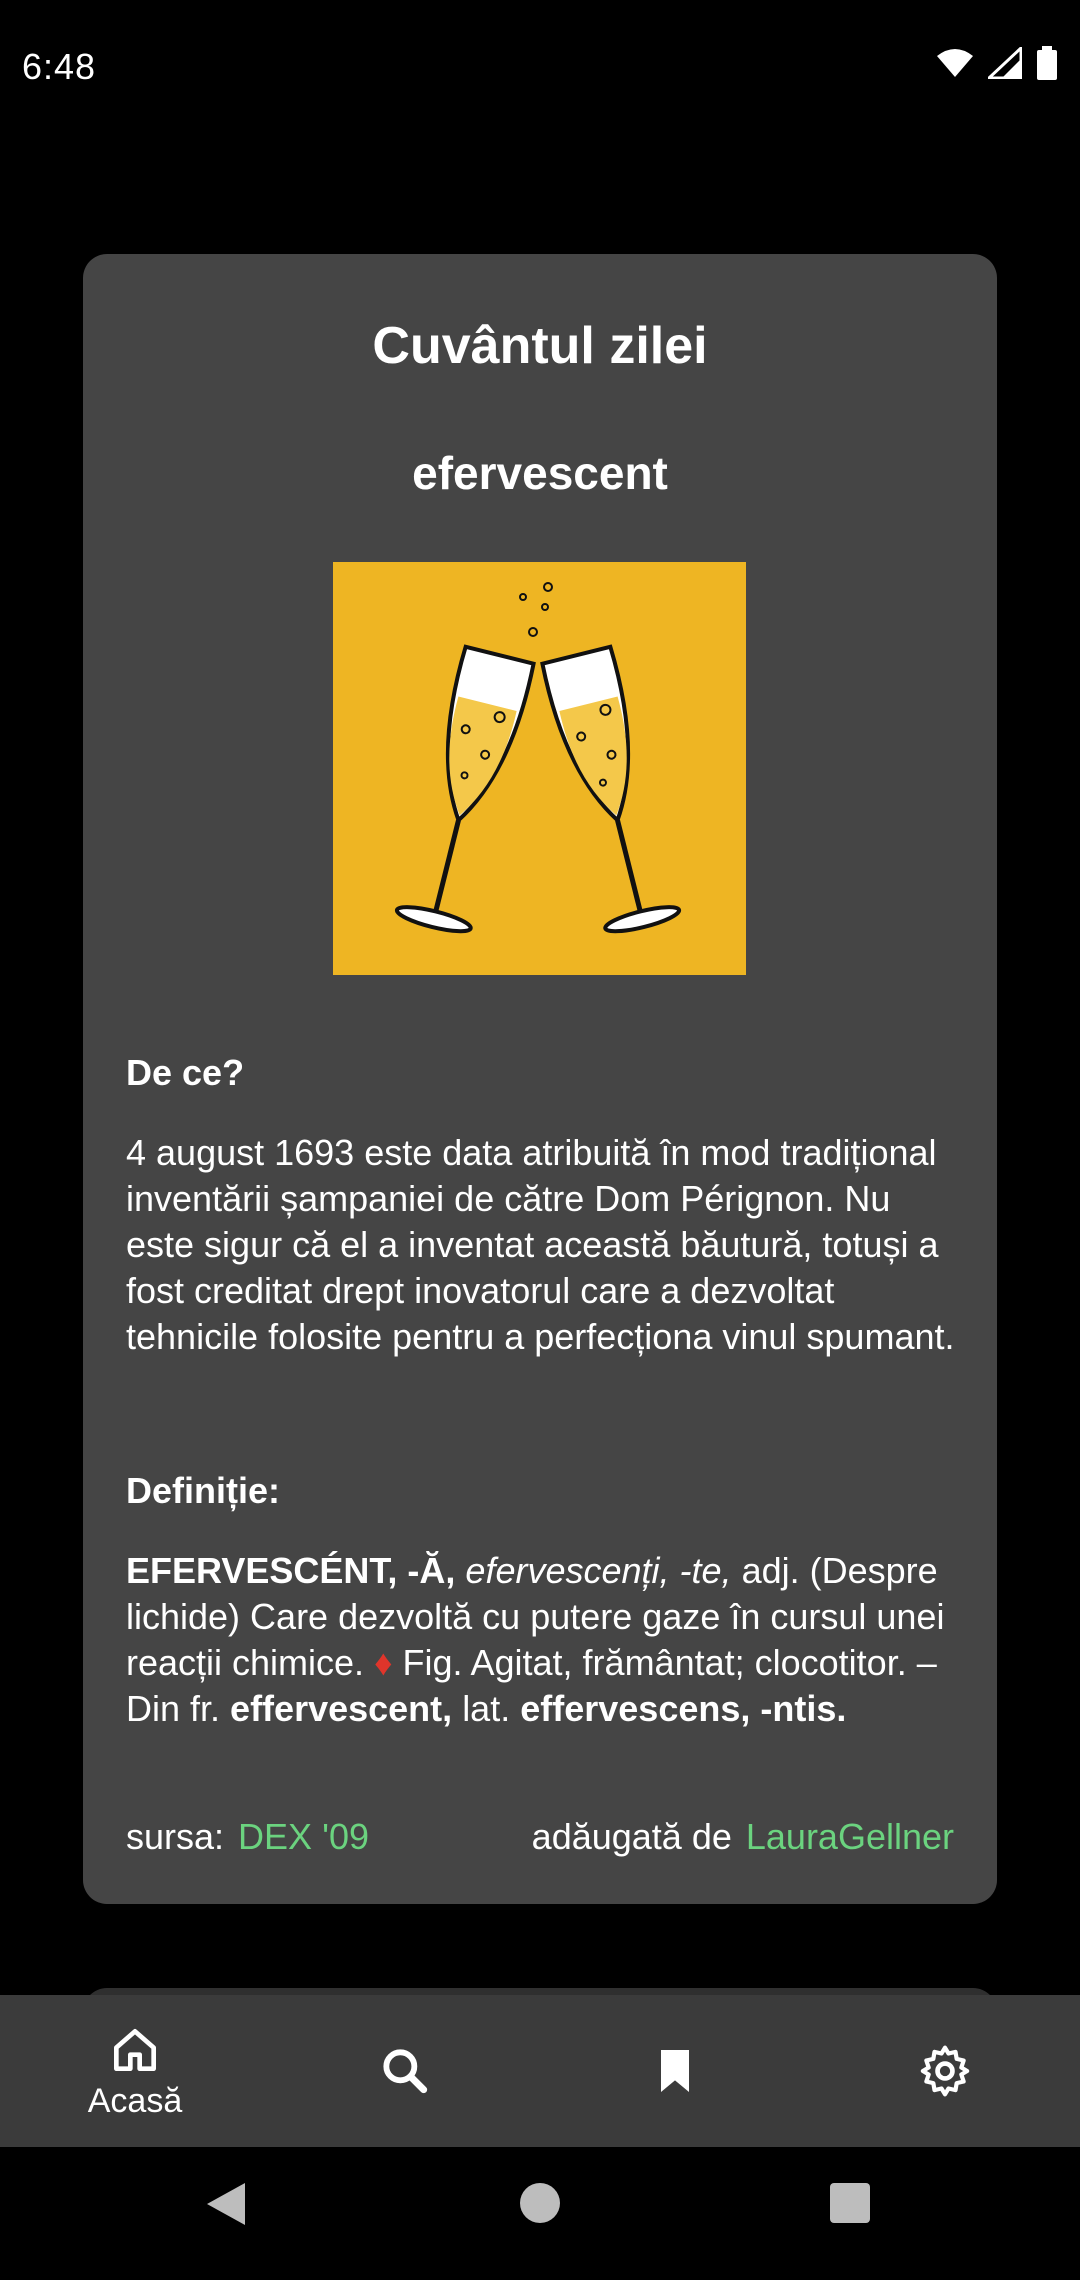 Image resolution: width=1080 pixels, height=2280 pixels. I want to click on champagne-image, so click(539, 768).